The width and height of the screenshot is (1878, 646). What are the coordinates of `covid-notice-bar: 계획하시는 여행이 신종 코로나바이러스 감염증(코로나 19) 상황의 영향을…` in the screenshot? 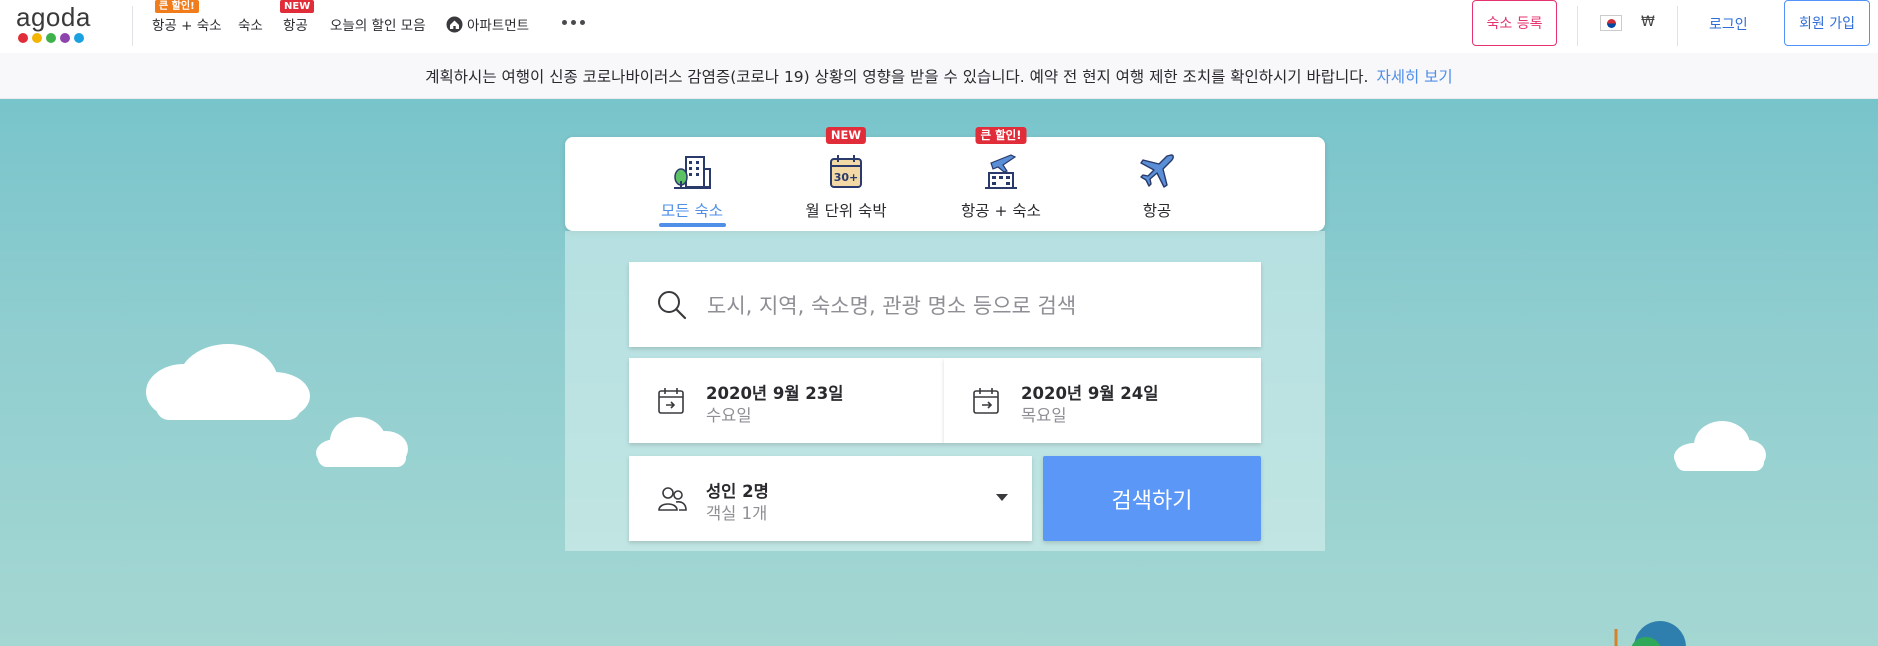 It's located at (939, 76).